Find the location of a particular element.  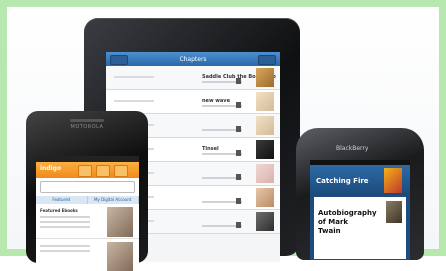

tablet-nav-title: Chapters is located at coordinates (193, 59).